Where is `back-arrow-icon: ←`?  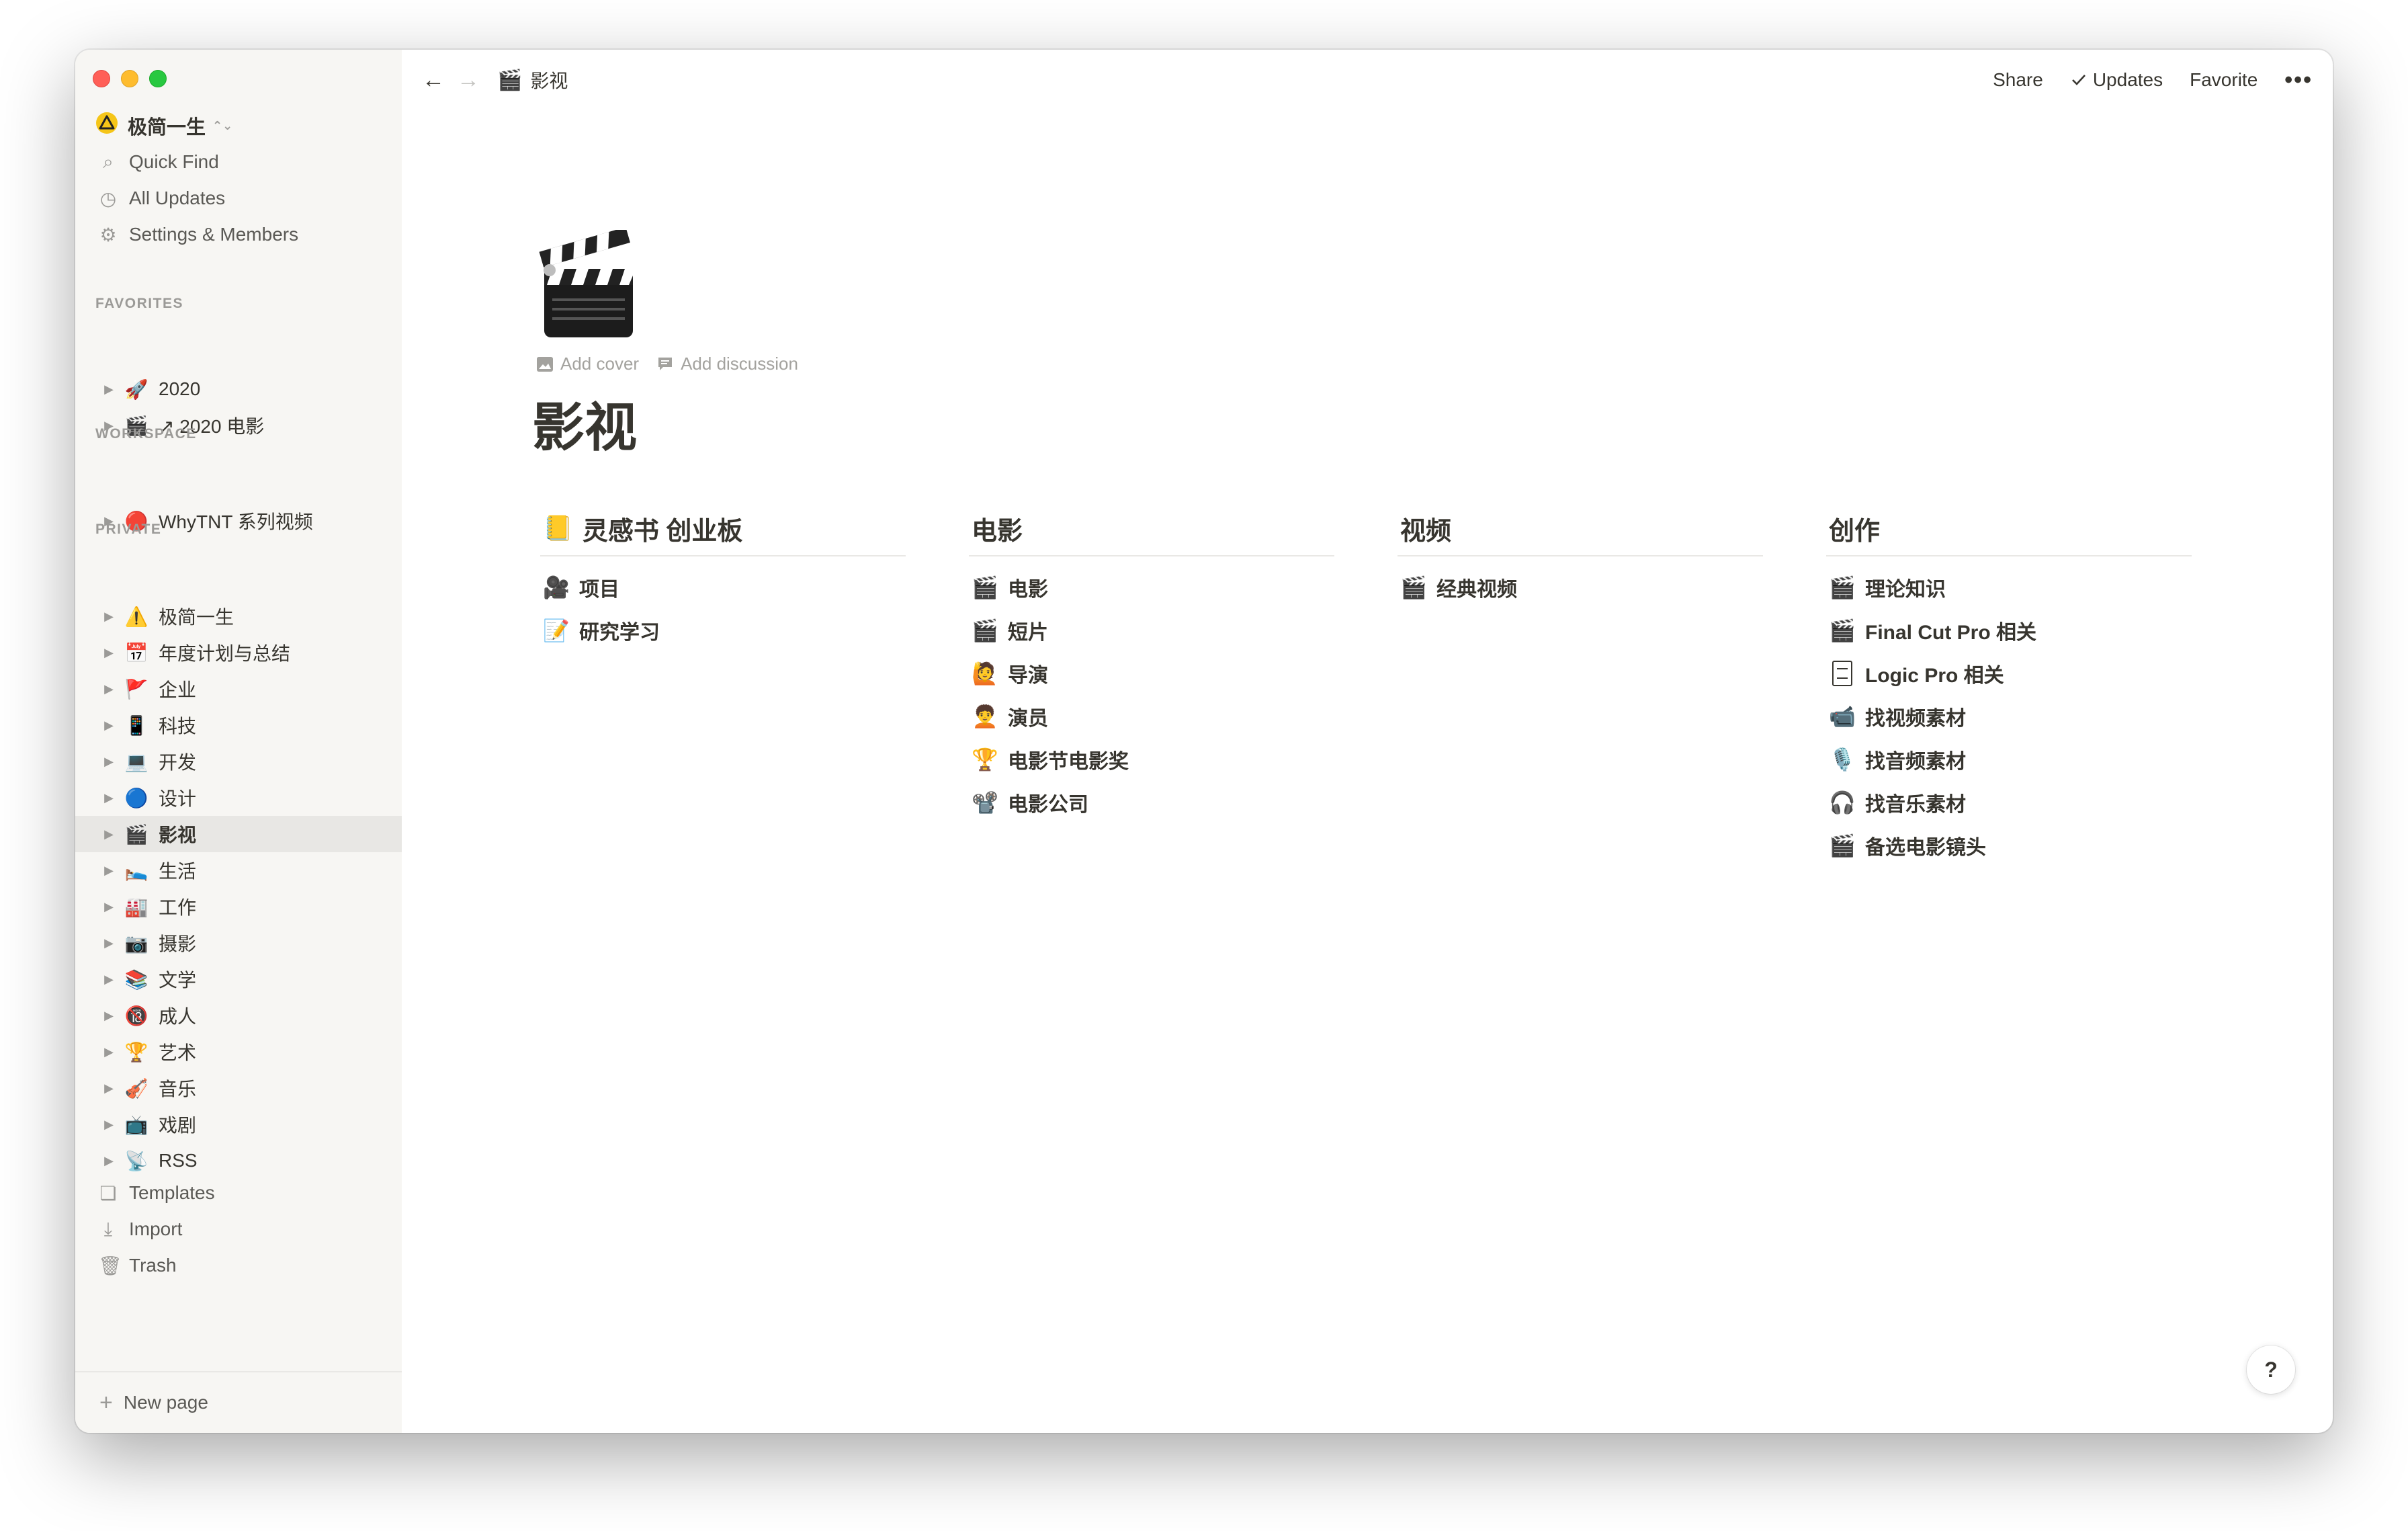
back-arrow-icon: ← is located at coordinates (433, 80).